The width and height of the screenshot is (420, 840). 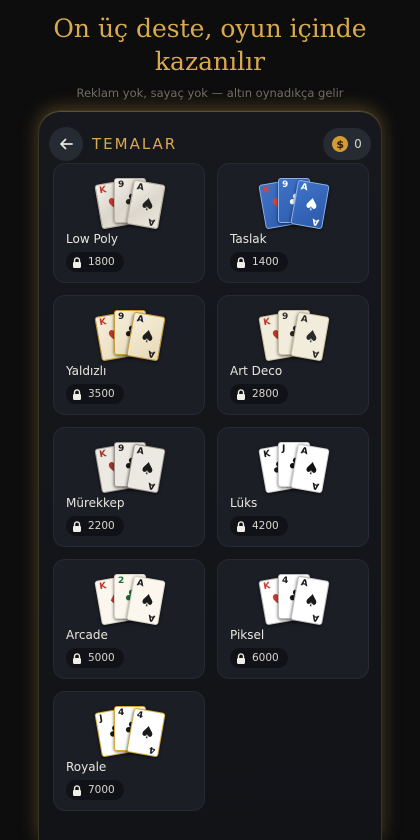 I want to click on page-title: TEMALAR, so click(x=135, y=144).